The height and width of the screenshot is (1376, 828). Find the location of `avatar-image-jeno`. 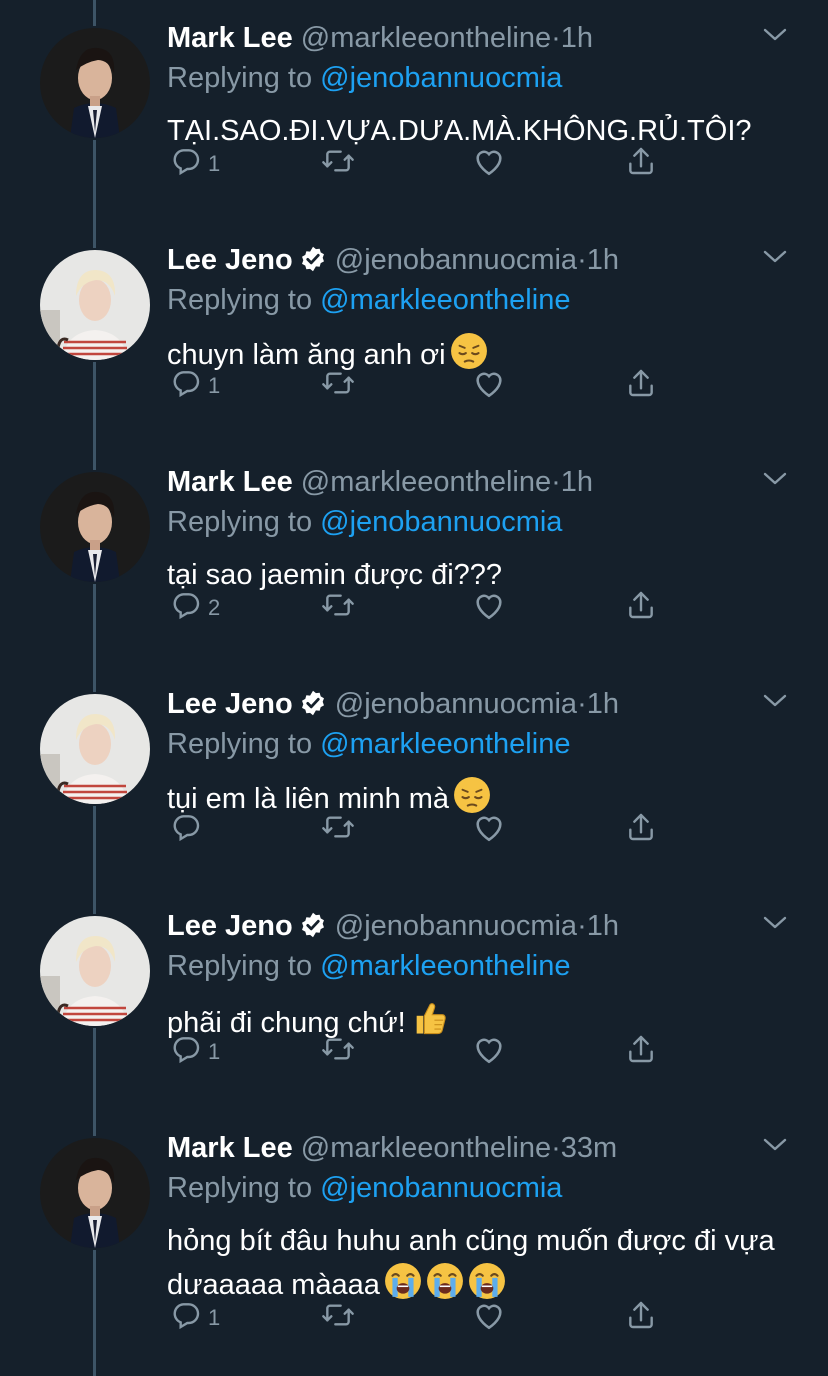

avatar-image-jeno is located at coordinates (95, 971).